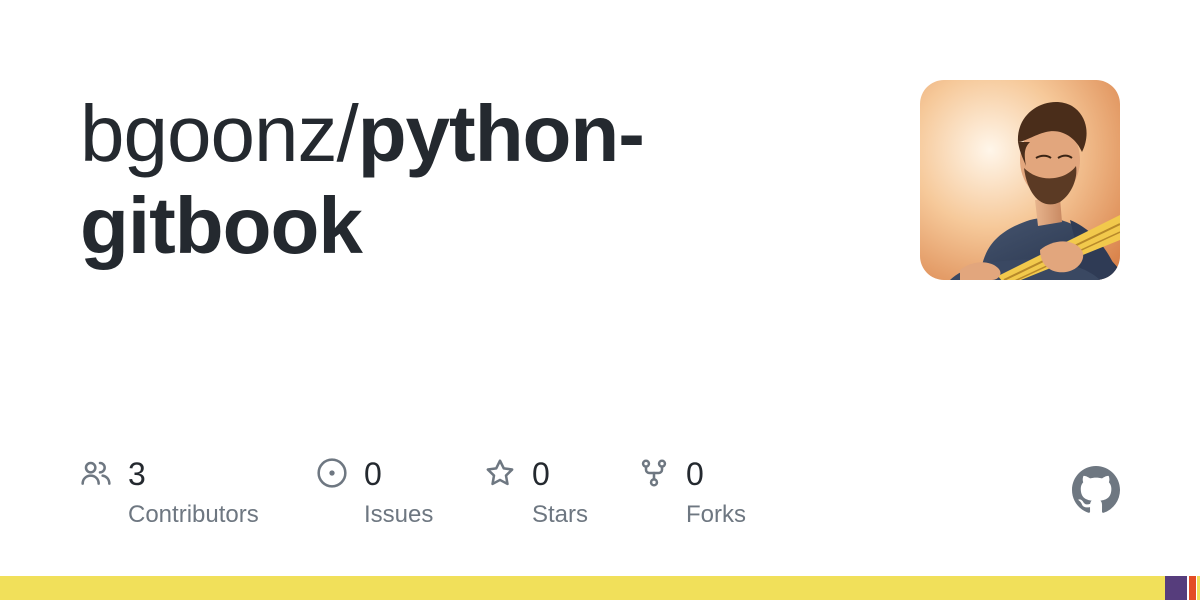  I want to click on stars-count: 0, so click(541, 474).